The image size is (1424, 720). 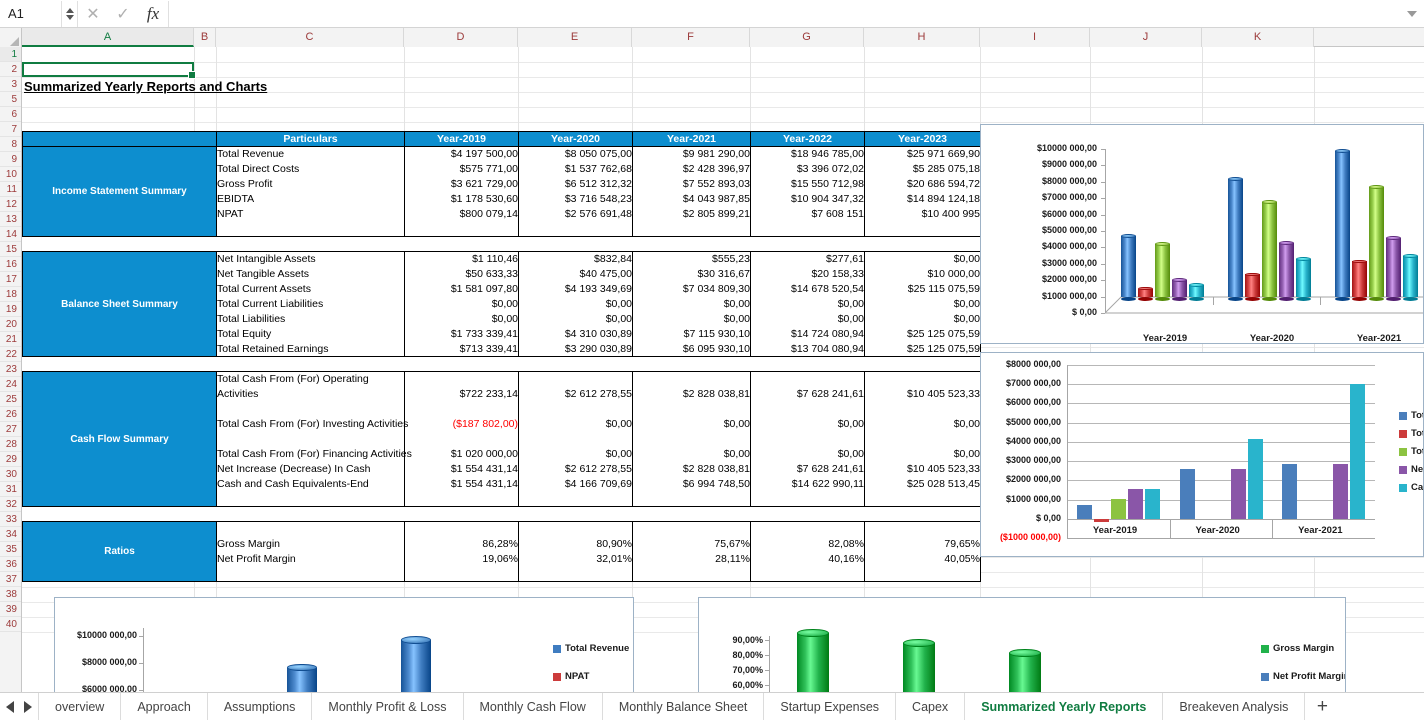 I want to click on value-cell-2019: $1 020 000,00, so click(x=461, y=454).